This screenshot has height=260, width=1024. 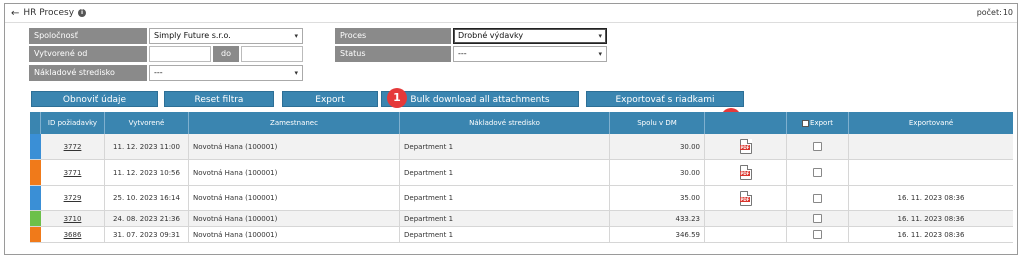 What do you see at coordinates (272, 54) in the screenshot?
I see `created-to-input` at bounding box center [272, 54].